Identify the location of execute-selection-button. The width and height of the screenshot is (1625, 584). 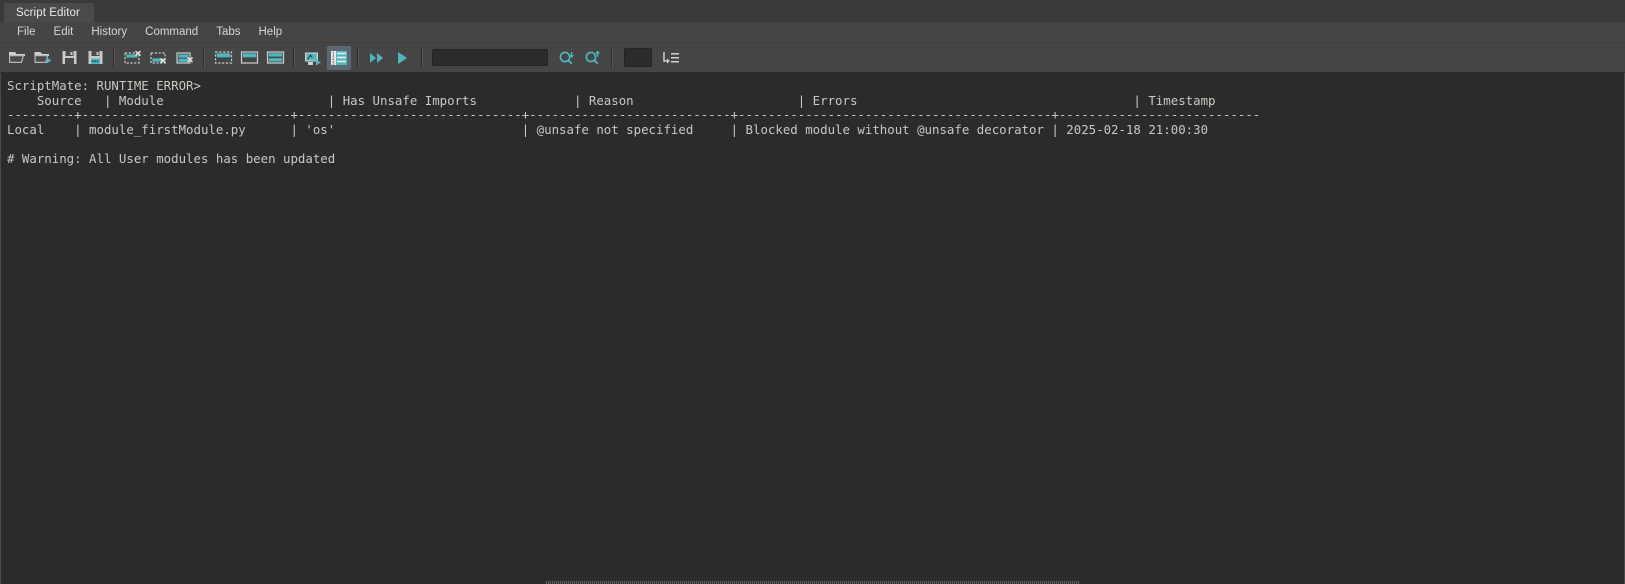
(403, 58).